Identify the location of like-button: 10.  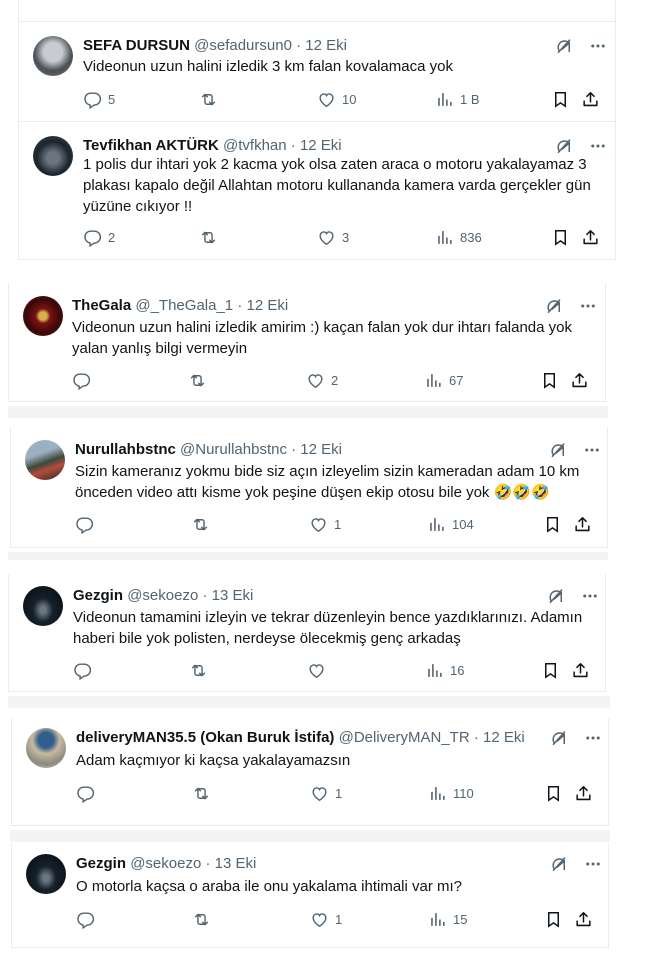
(336, 99).